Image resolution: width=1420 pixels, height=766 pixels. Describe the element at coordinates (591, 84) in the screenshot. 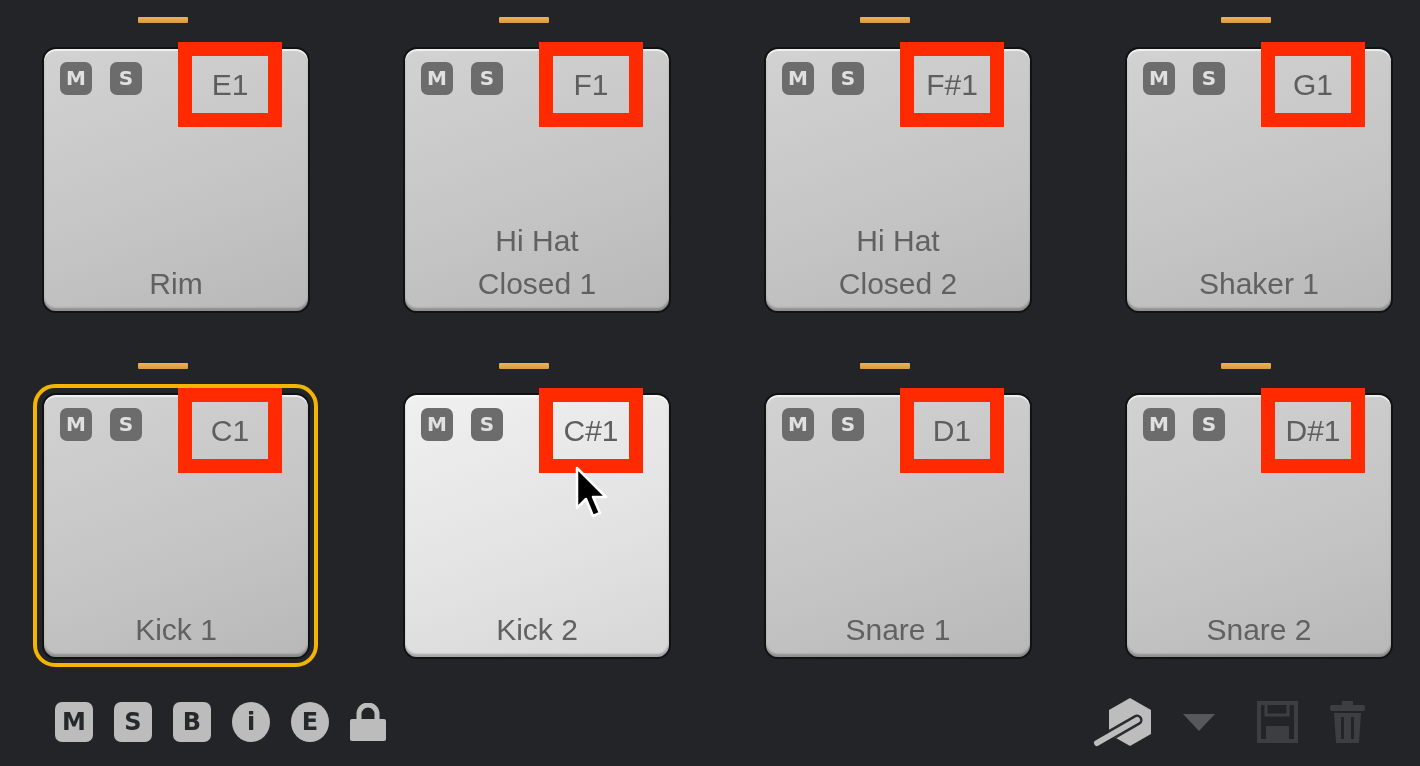

I see `note-label: F1` at that location.